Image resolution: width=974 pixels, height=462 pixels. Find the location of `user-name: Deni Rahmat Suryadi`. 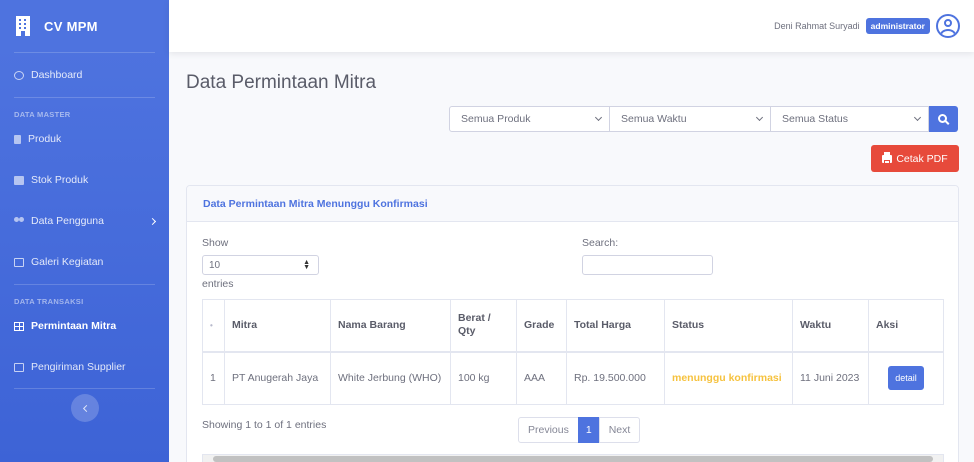

user-name: Deni Rahmat Suryadi is located at coordinates (817, 26).